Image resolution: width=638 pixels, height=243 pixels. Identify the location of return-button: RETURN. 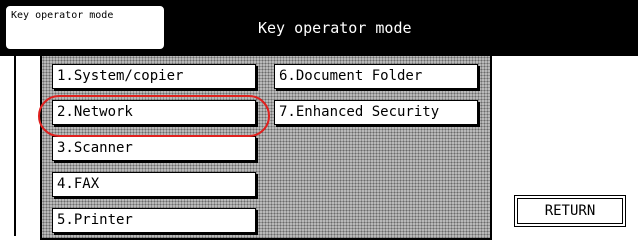
(570, 211).